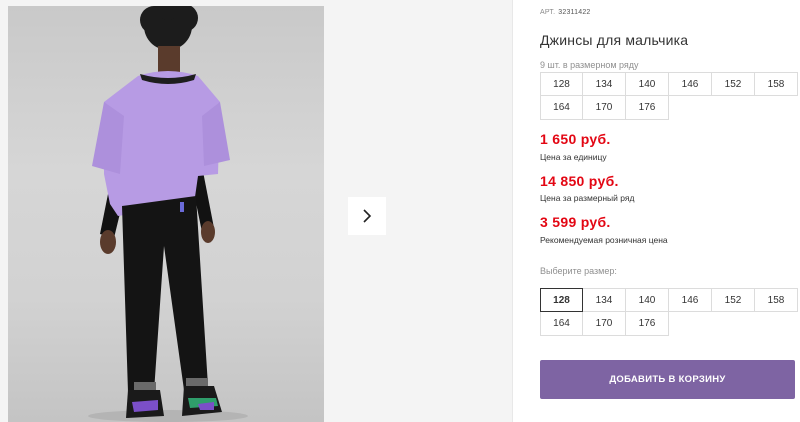  What do you see at coordinates (614, 40) in the screenshot?
I see `product-title: Джинсы для мальчика` at bounding box center [614, 40].